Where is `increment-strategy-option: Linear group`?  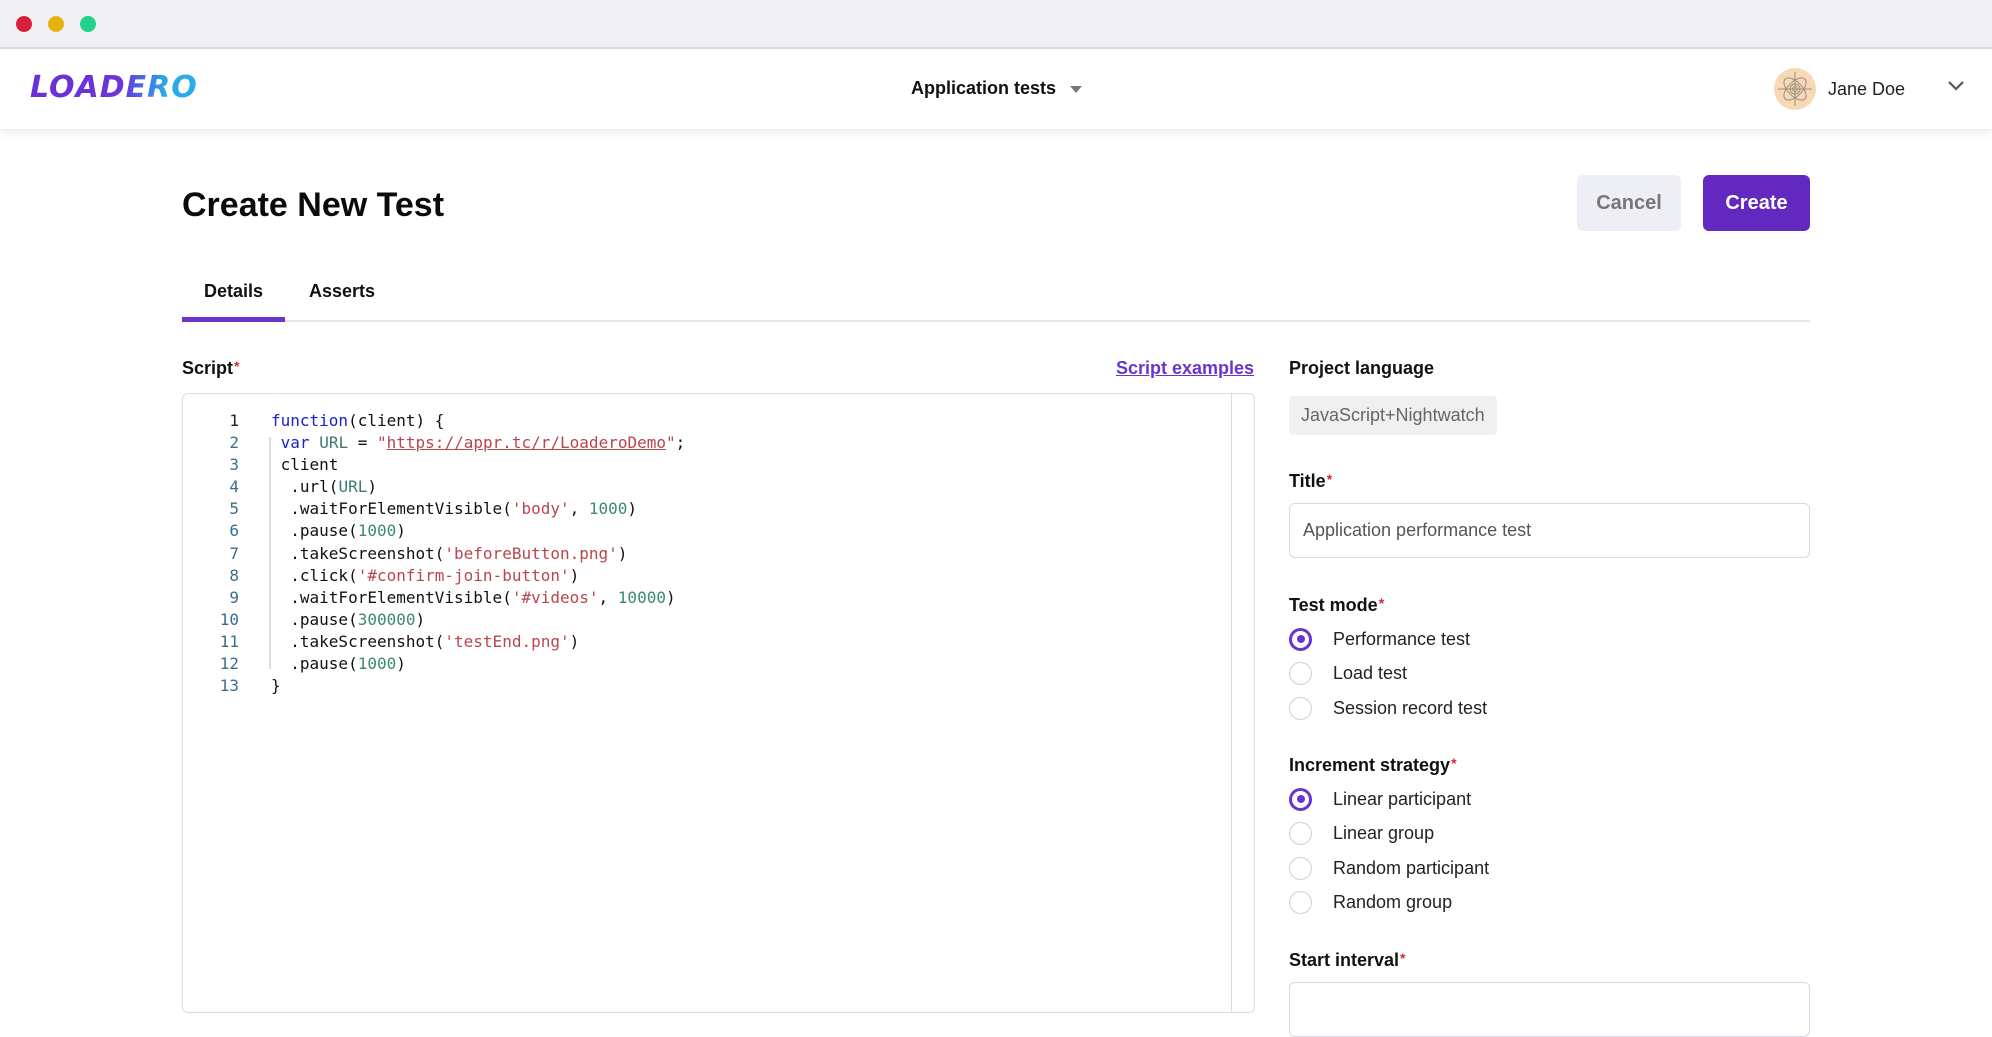 increment-strategy-option: Linear group is located at coordinates (1361, 834).